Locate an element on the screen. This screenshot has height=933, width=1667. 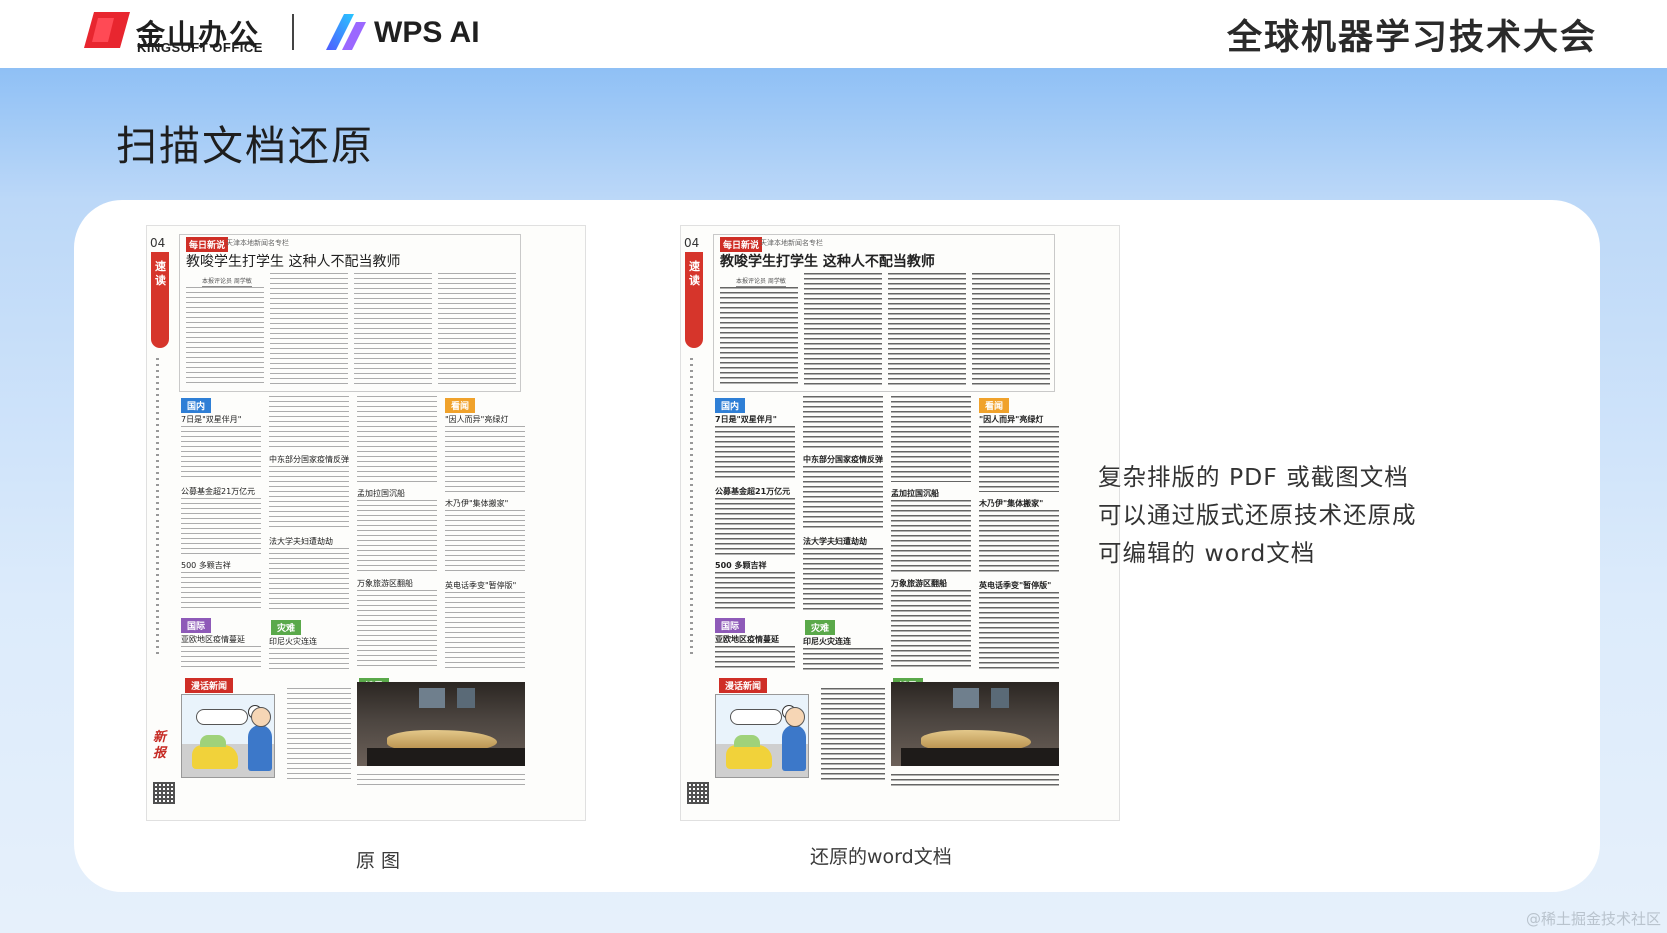
museum-photo is located at coordinates (975, 724).